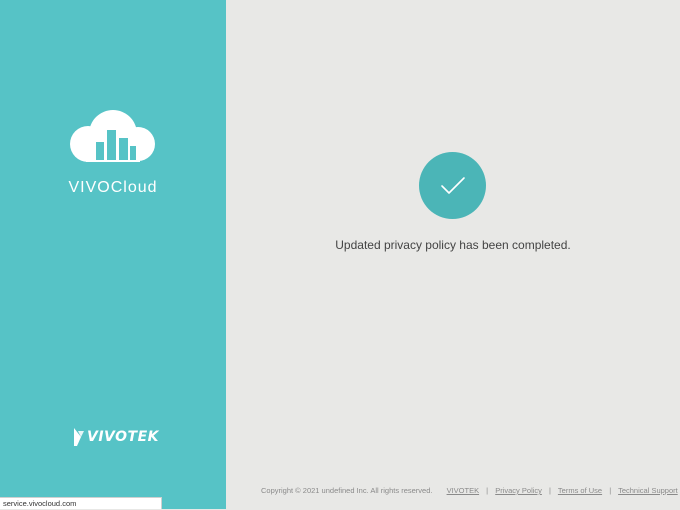 This screenshot has width=680, height=510. I want to click on footer-link-terms-of-use: Terms of Use, so click(580, 490).